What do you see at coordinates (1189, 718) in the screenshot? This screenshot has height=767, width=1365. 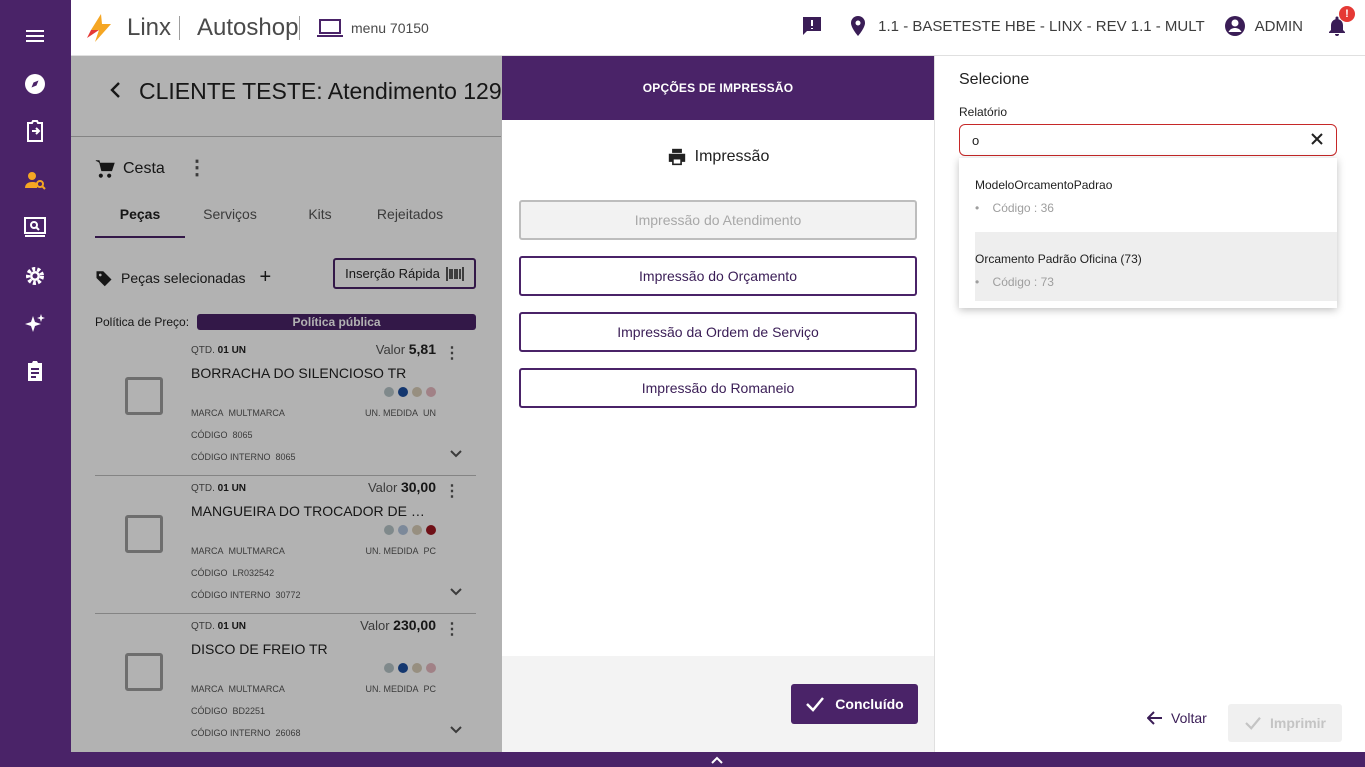 I see `voltar-label: Voltar` at bounding box center [1189, 718].